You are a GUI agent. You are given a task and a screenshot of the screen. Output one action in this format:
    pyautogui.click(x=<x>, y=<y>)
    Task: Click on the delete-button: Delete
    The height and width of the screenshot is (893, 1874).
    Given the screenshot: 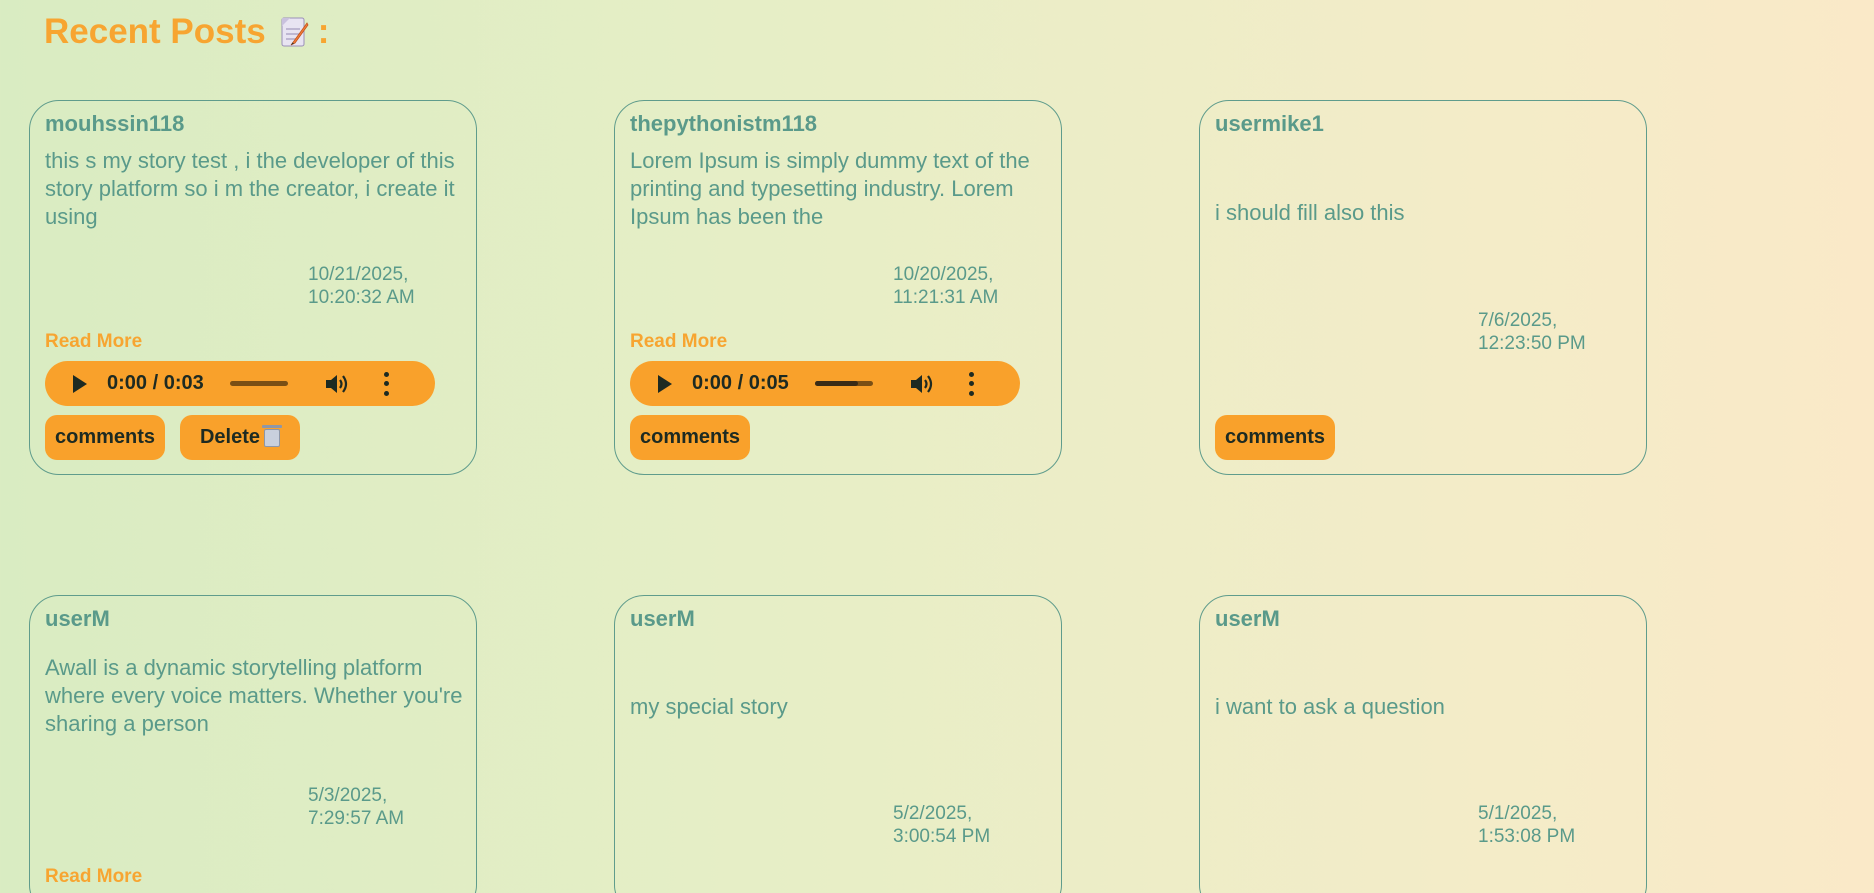 What is the action you would take?
    pyautogui.click(x=240, y=437)
    